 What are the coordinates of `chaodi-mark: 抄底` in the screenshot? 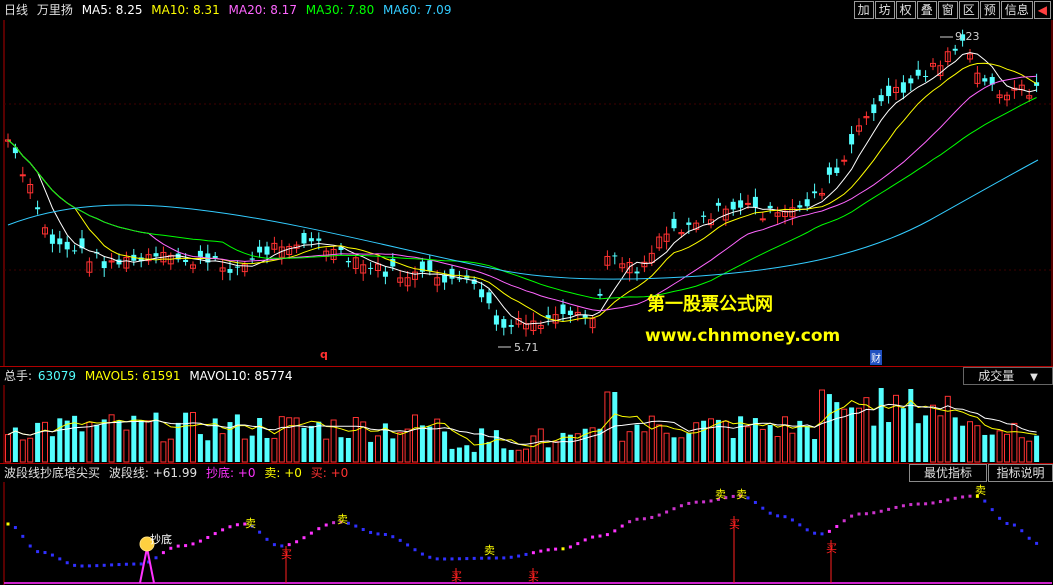 It's located at (161, 539).